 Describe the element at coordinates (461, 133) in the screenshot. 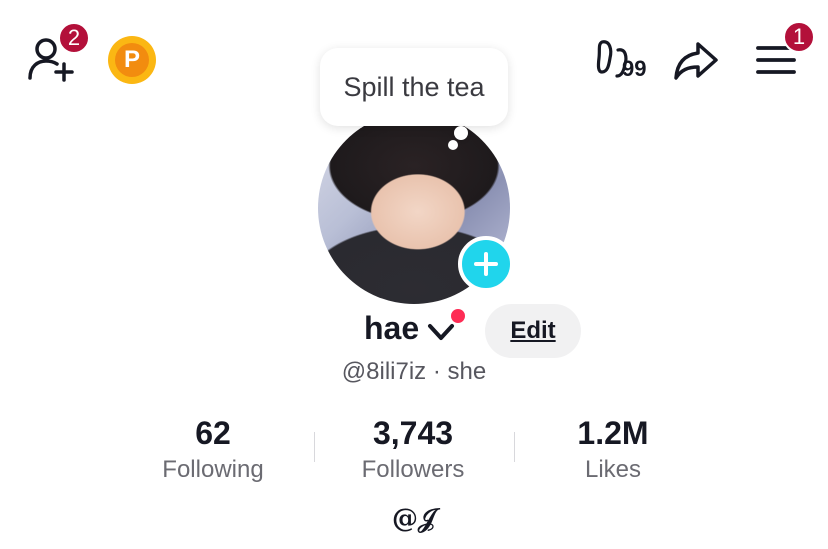

I see `bubble-tail-dot` at that location.